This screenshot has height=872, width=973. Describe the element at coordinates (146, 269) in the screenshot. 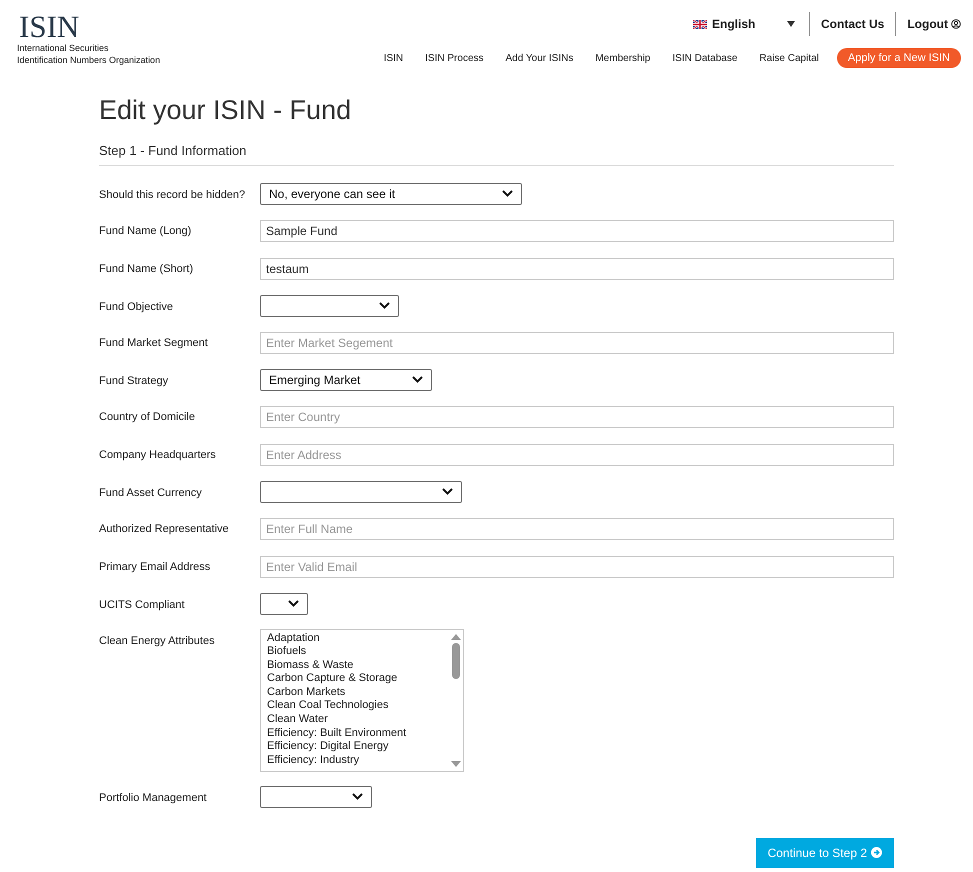

I see `field-label: Fund Name (Short)` at that location.